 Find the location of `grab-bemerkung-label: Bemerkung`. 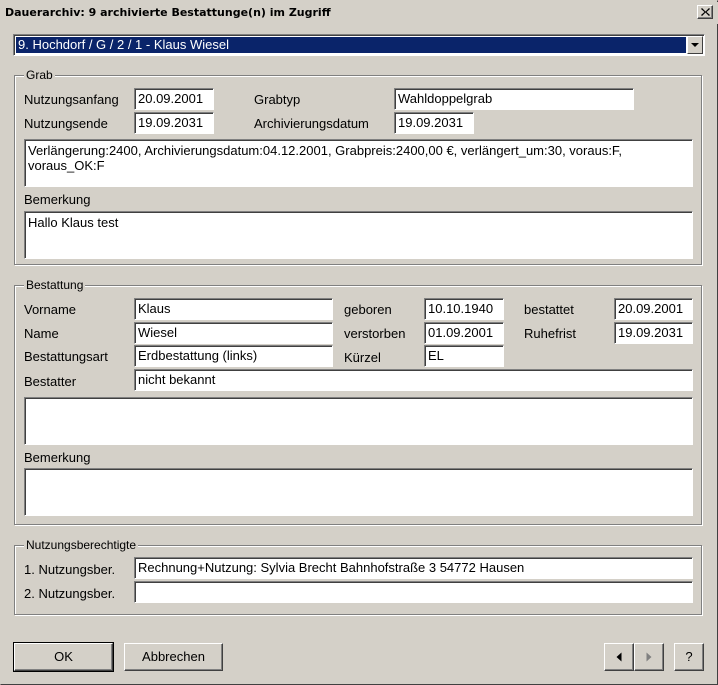

grab-bemerkung-label: Bemerkung is located at coordinates (57, 199).